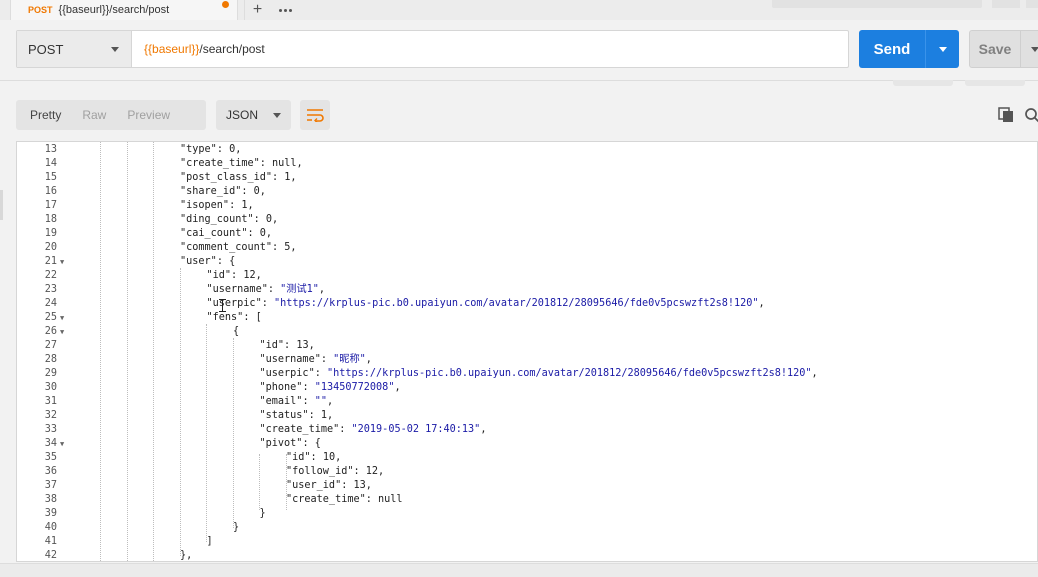 The height and width of the screenshot is (577, 1038). What do you see at coordinates (1006, 115) in the screenshot?
I see `copy-icon` at bounding box center [1006, 115].